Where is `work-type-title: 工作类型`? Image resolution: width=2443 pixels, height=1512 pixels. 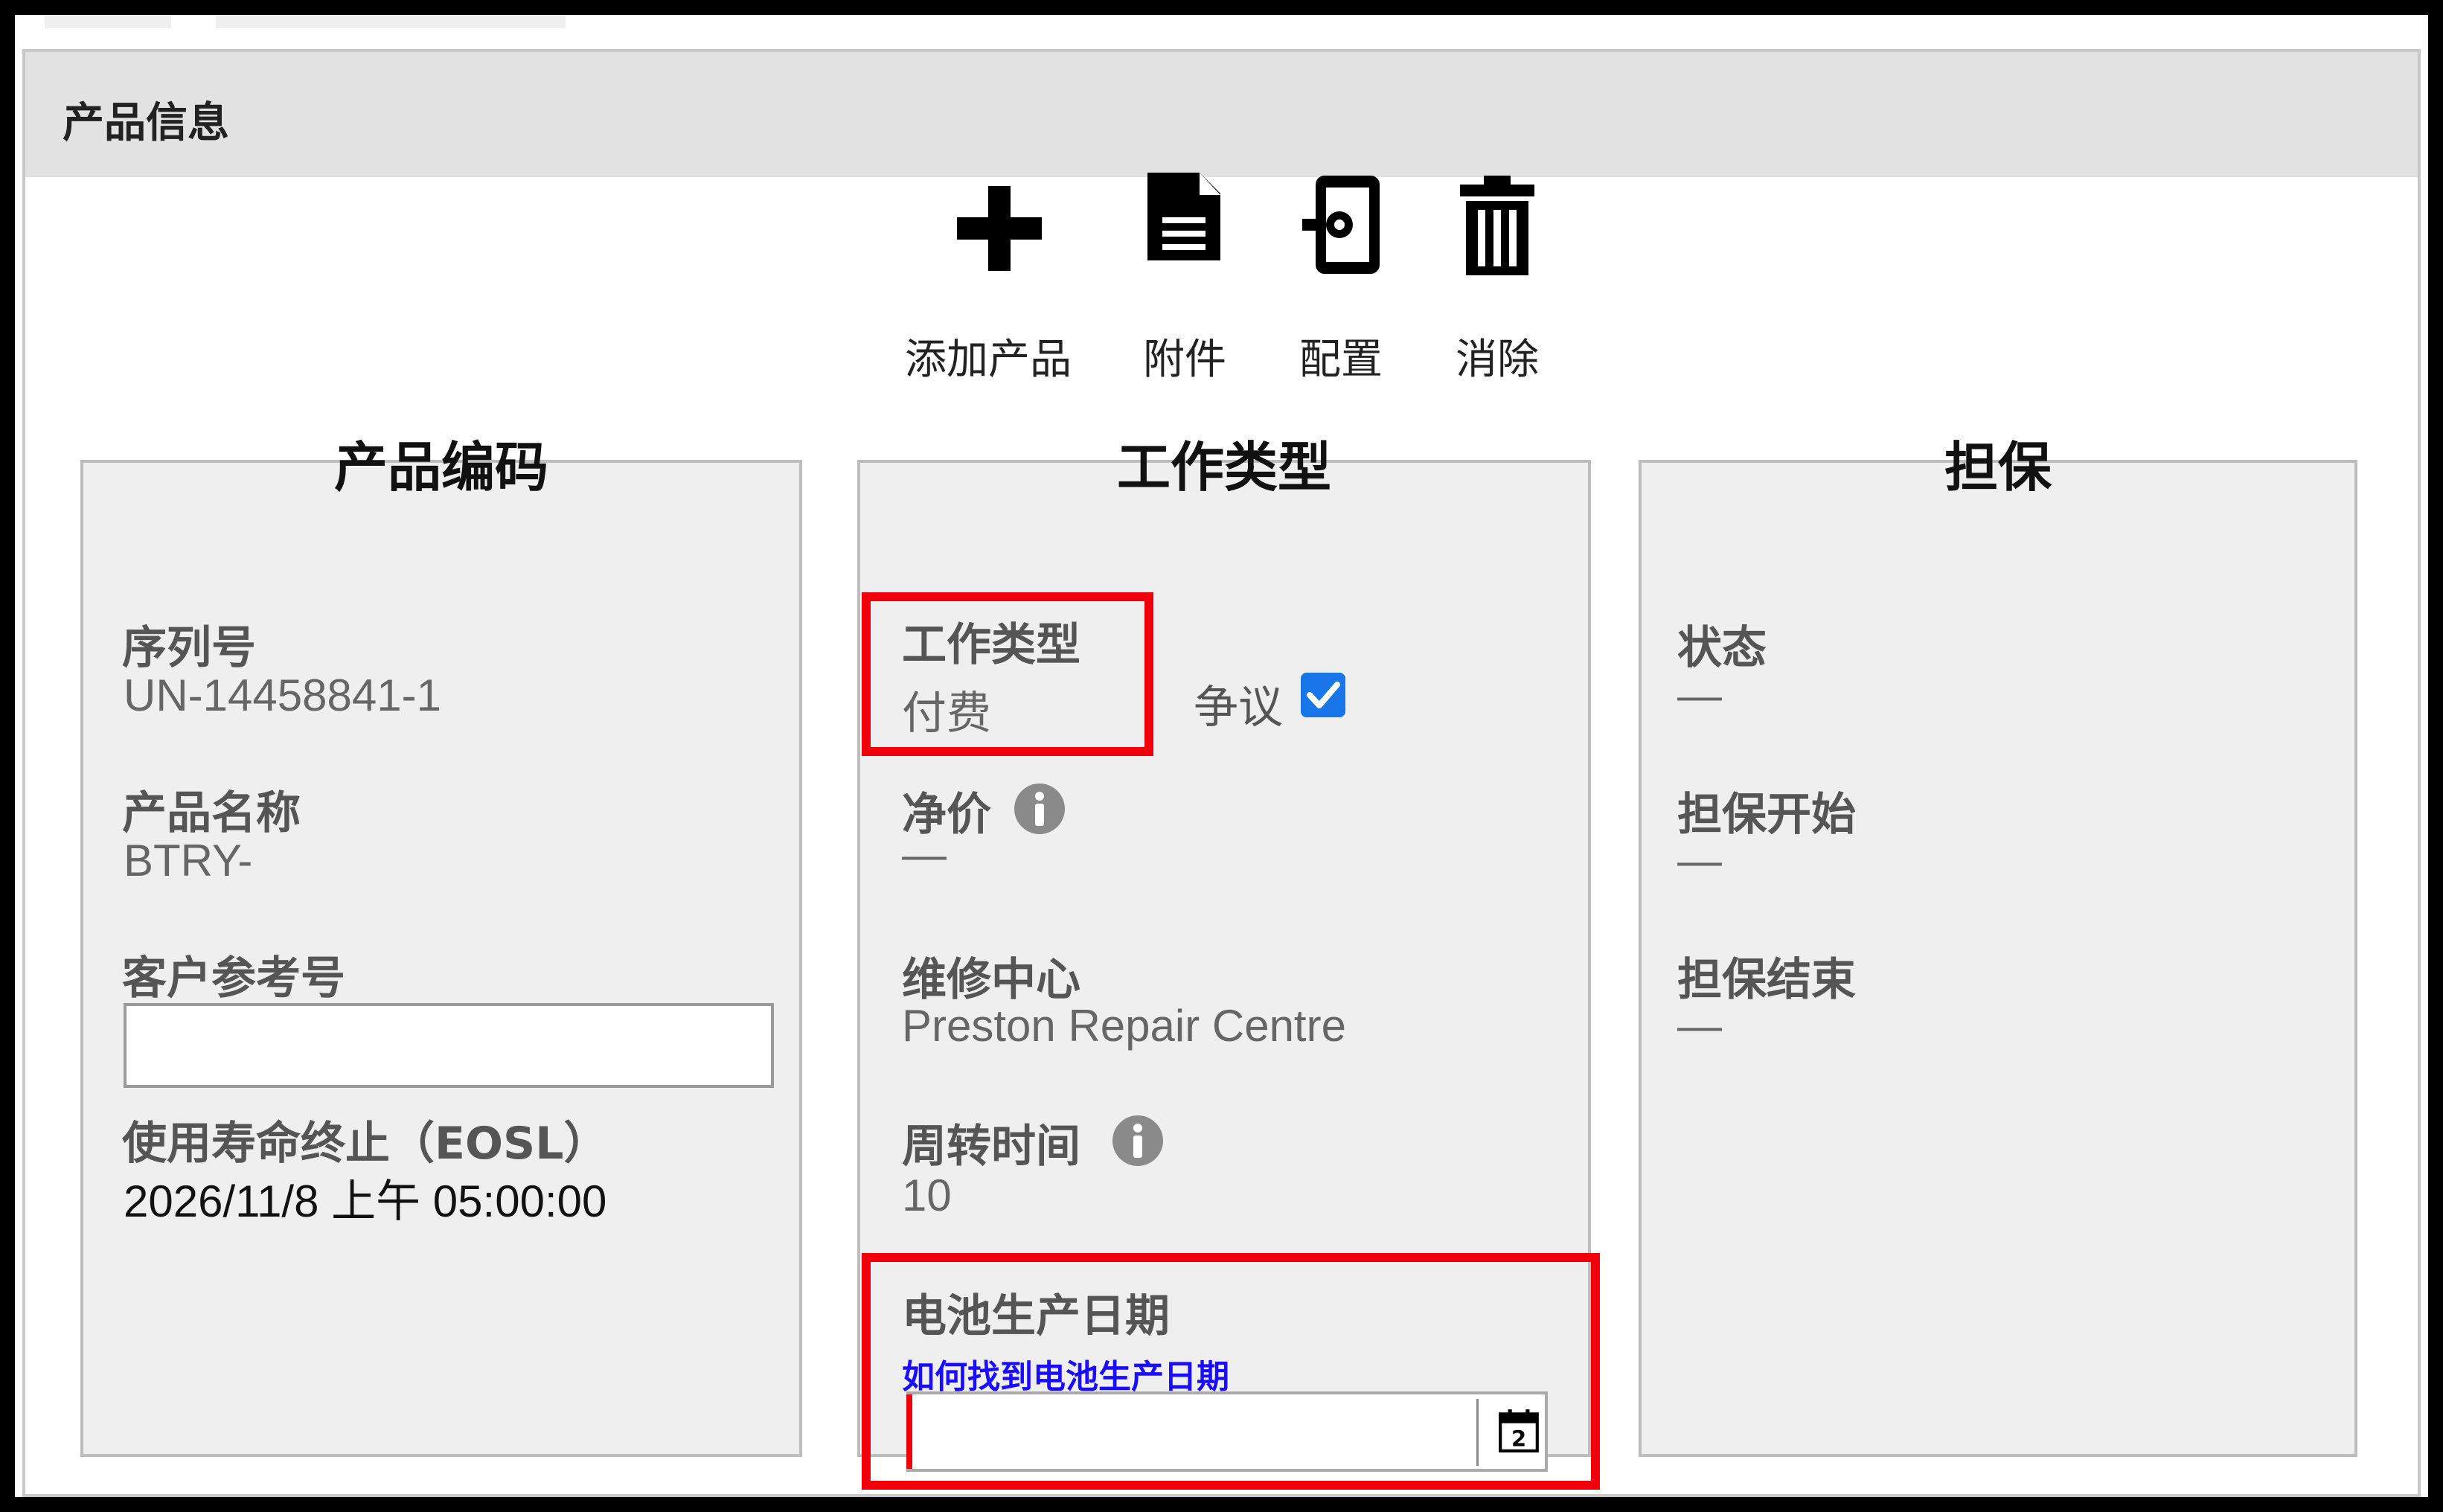
work-type-title: 工作类型 is located at coordinates (1223, 467).